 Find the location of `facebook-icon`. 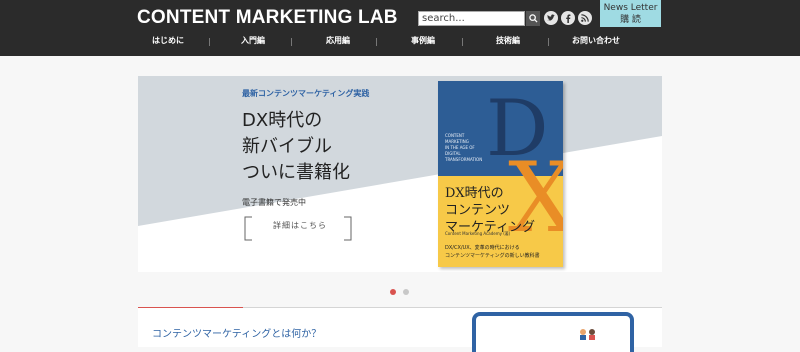

facebook-icon is located at coordinates (568, 18).